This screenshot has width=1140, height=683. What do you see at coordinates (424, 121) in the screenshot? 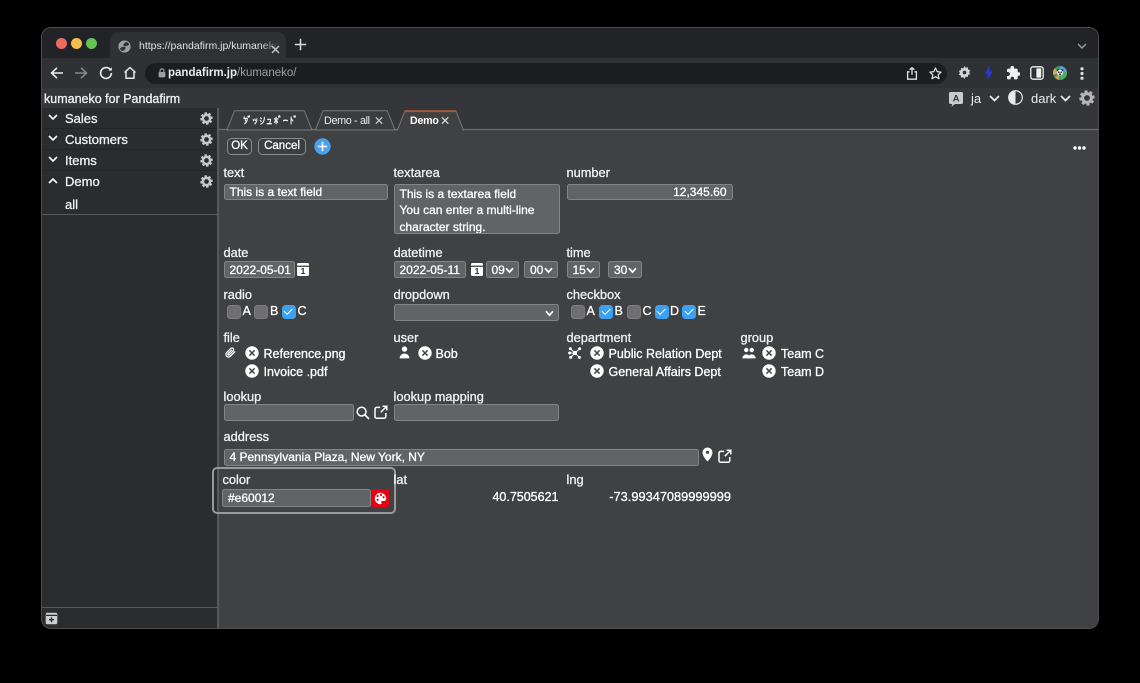
I see `svg-text: Demo` at bounding box center [424, 121].